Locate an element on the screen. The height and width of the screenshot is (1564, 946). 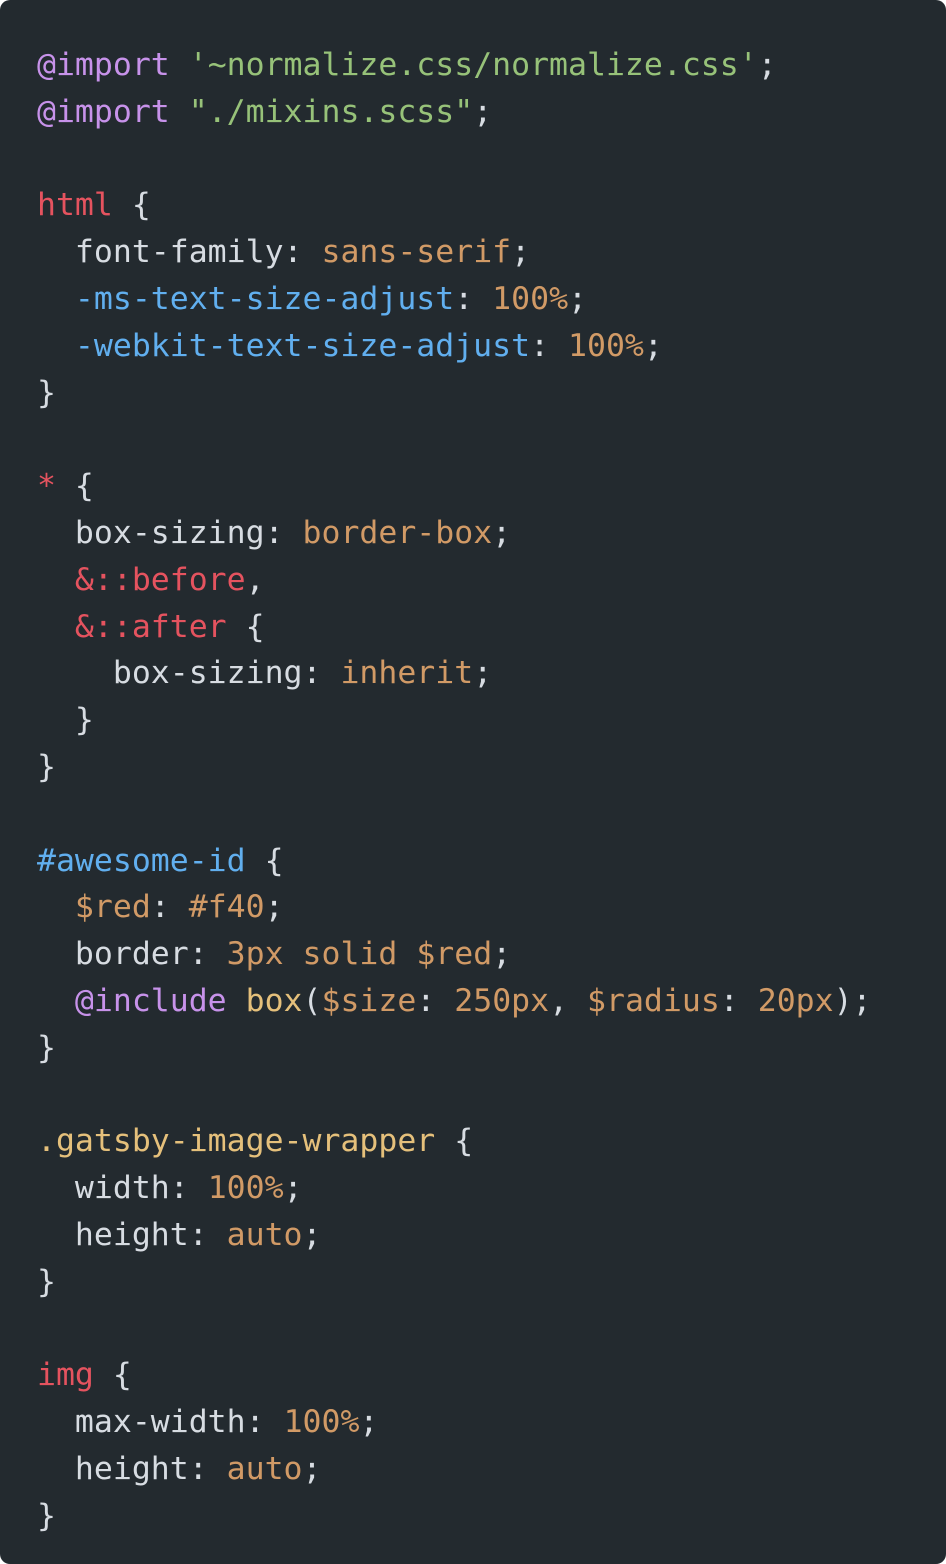
code-line: @import "./mixins.scss"; is located at coordinates (491, 112).